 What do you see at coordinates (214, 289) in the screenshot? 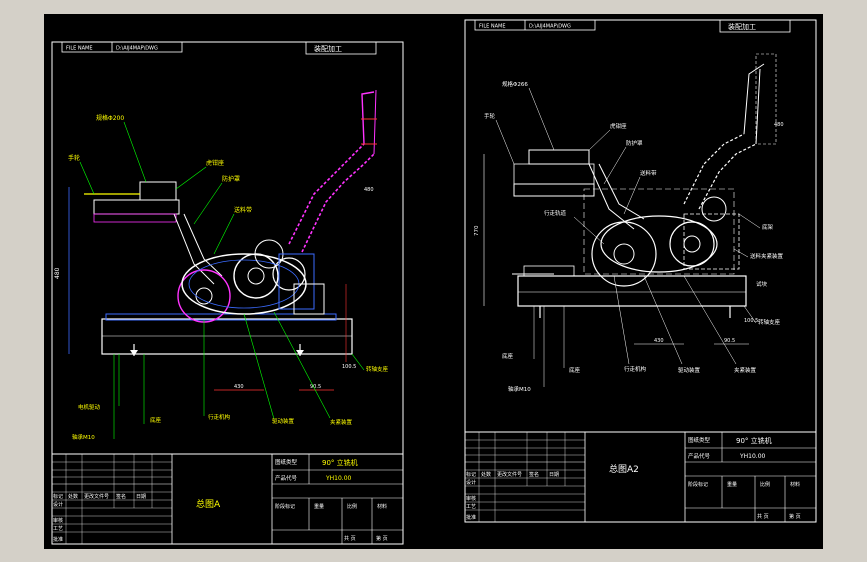
I see `sheet-a-dimensions: 480 430 90.5 100.5 480` at bounding box center [214, 289].